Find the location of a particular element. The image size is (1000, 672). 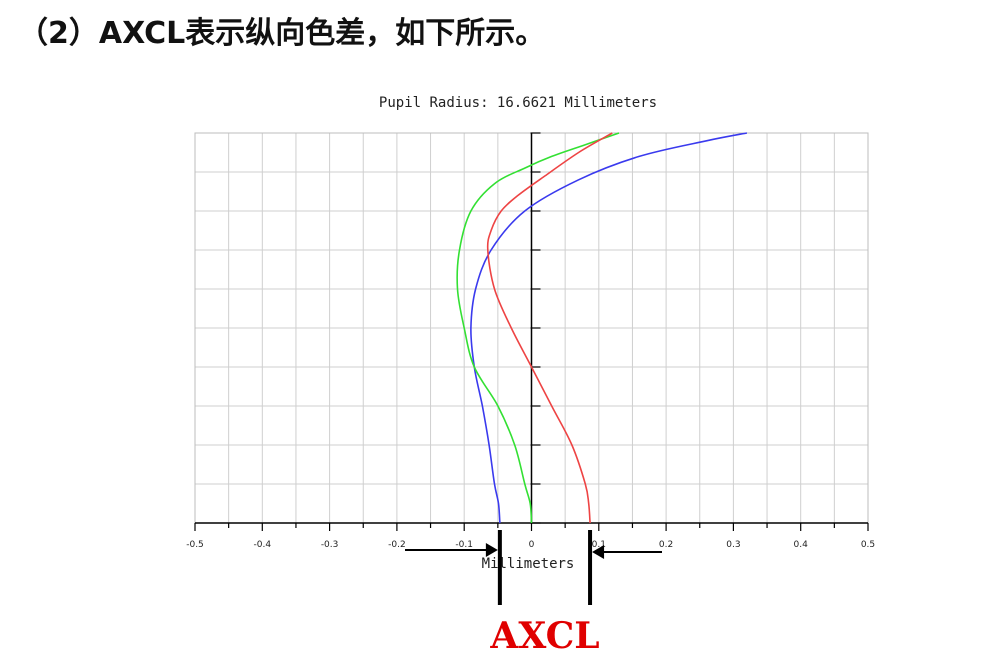

x-tick-label: -0.4 is located at coordinates (263, 545).